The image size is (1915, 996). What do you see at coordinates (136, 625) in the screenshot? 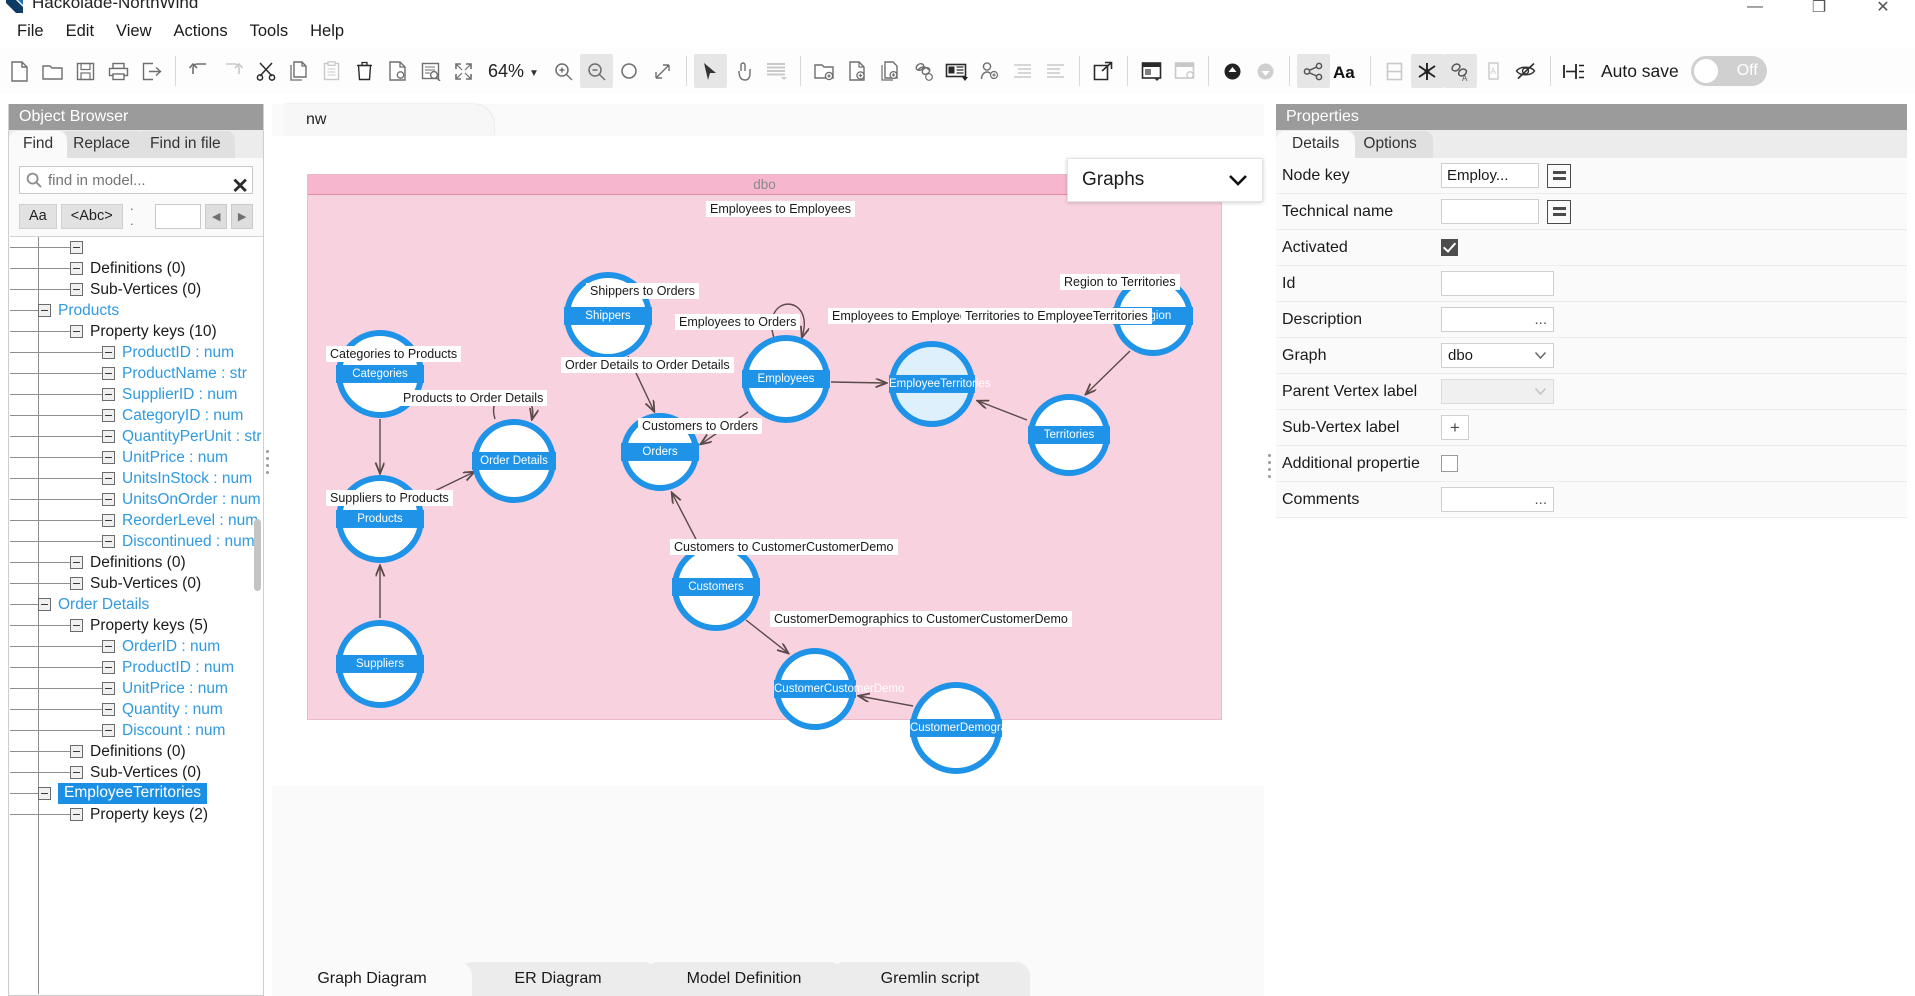
I see `tree-item: Property keys (5)` at bounding box center [136, 625].